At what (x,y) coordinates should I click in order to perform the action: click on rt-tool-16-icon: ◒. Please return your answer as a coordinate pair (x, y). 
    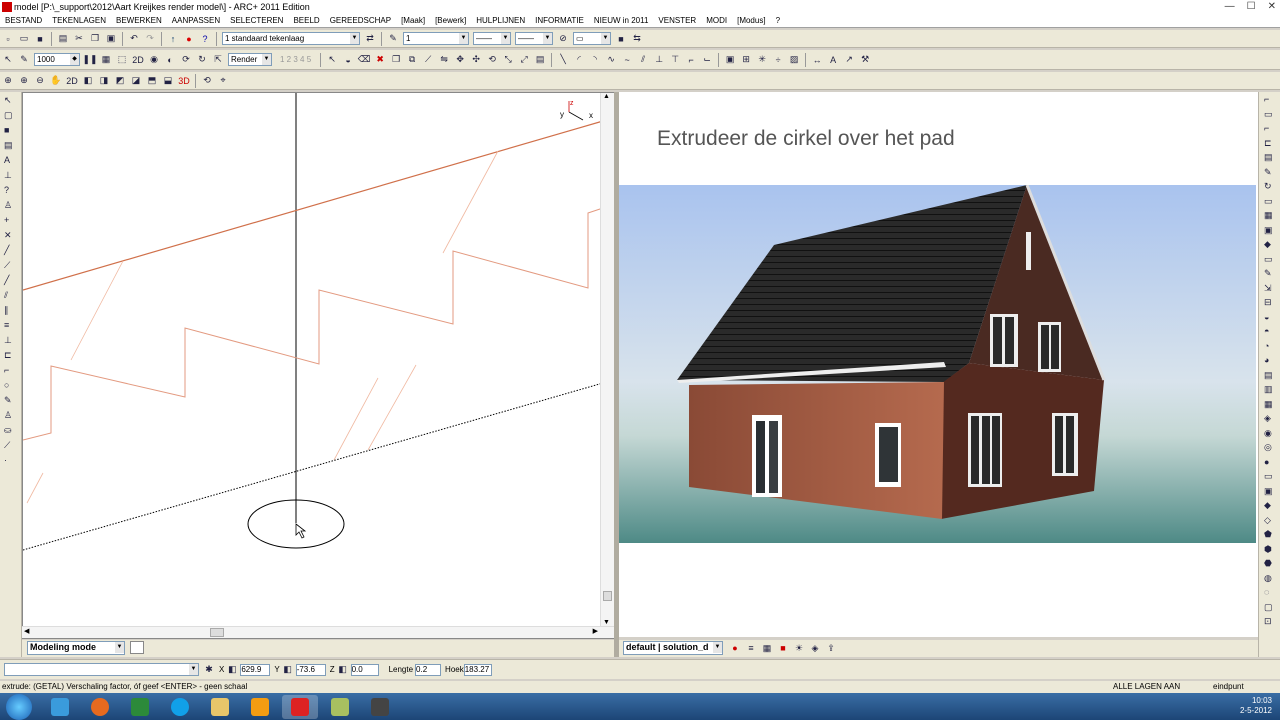
    Looking at the image, I should click on (1270, 318).